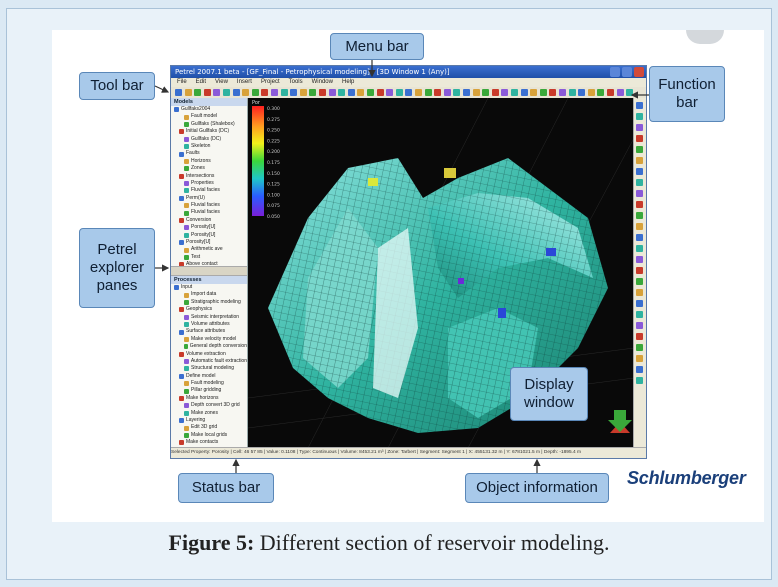 The height and width of the screenshot is (587, 778). What do you see at coordinates (209, 331) in the screenshot?
I see `tree-item: Surface attributes` at bounding box center [209, 331].